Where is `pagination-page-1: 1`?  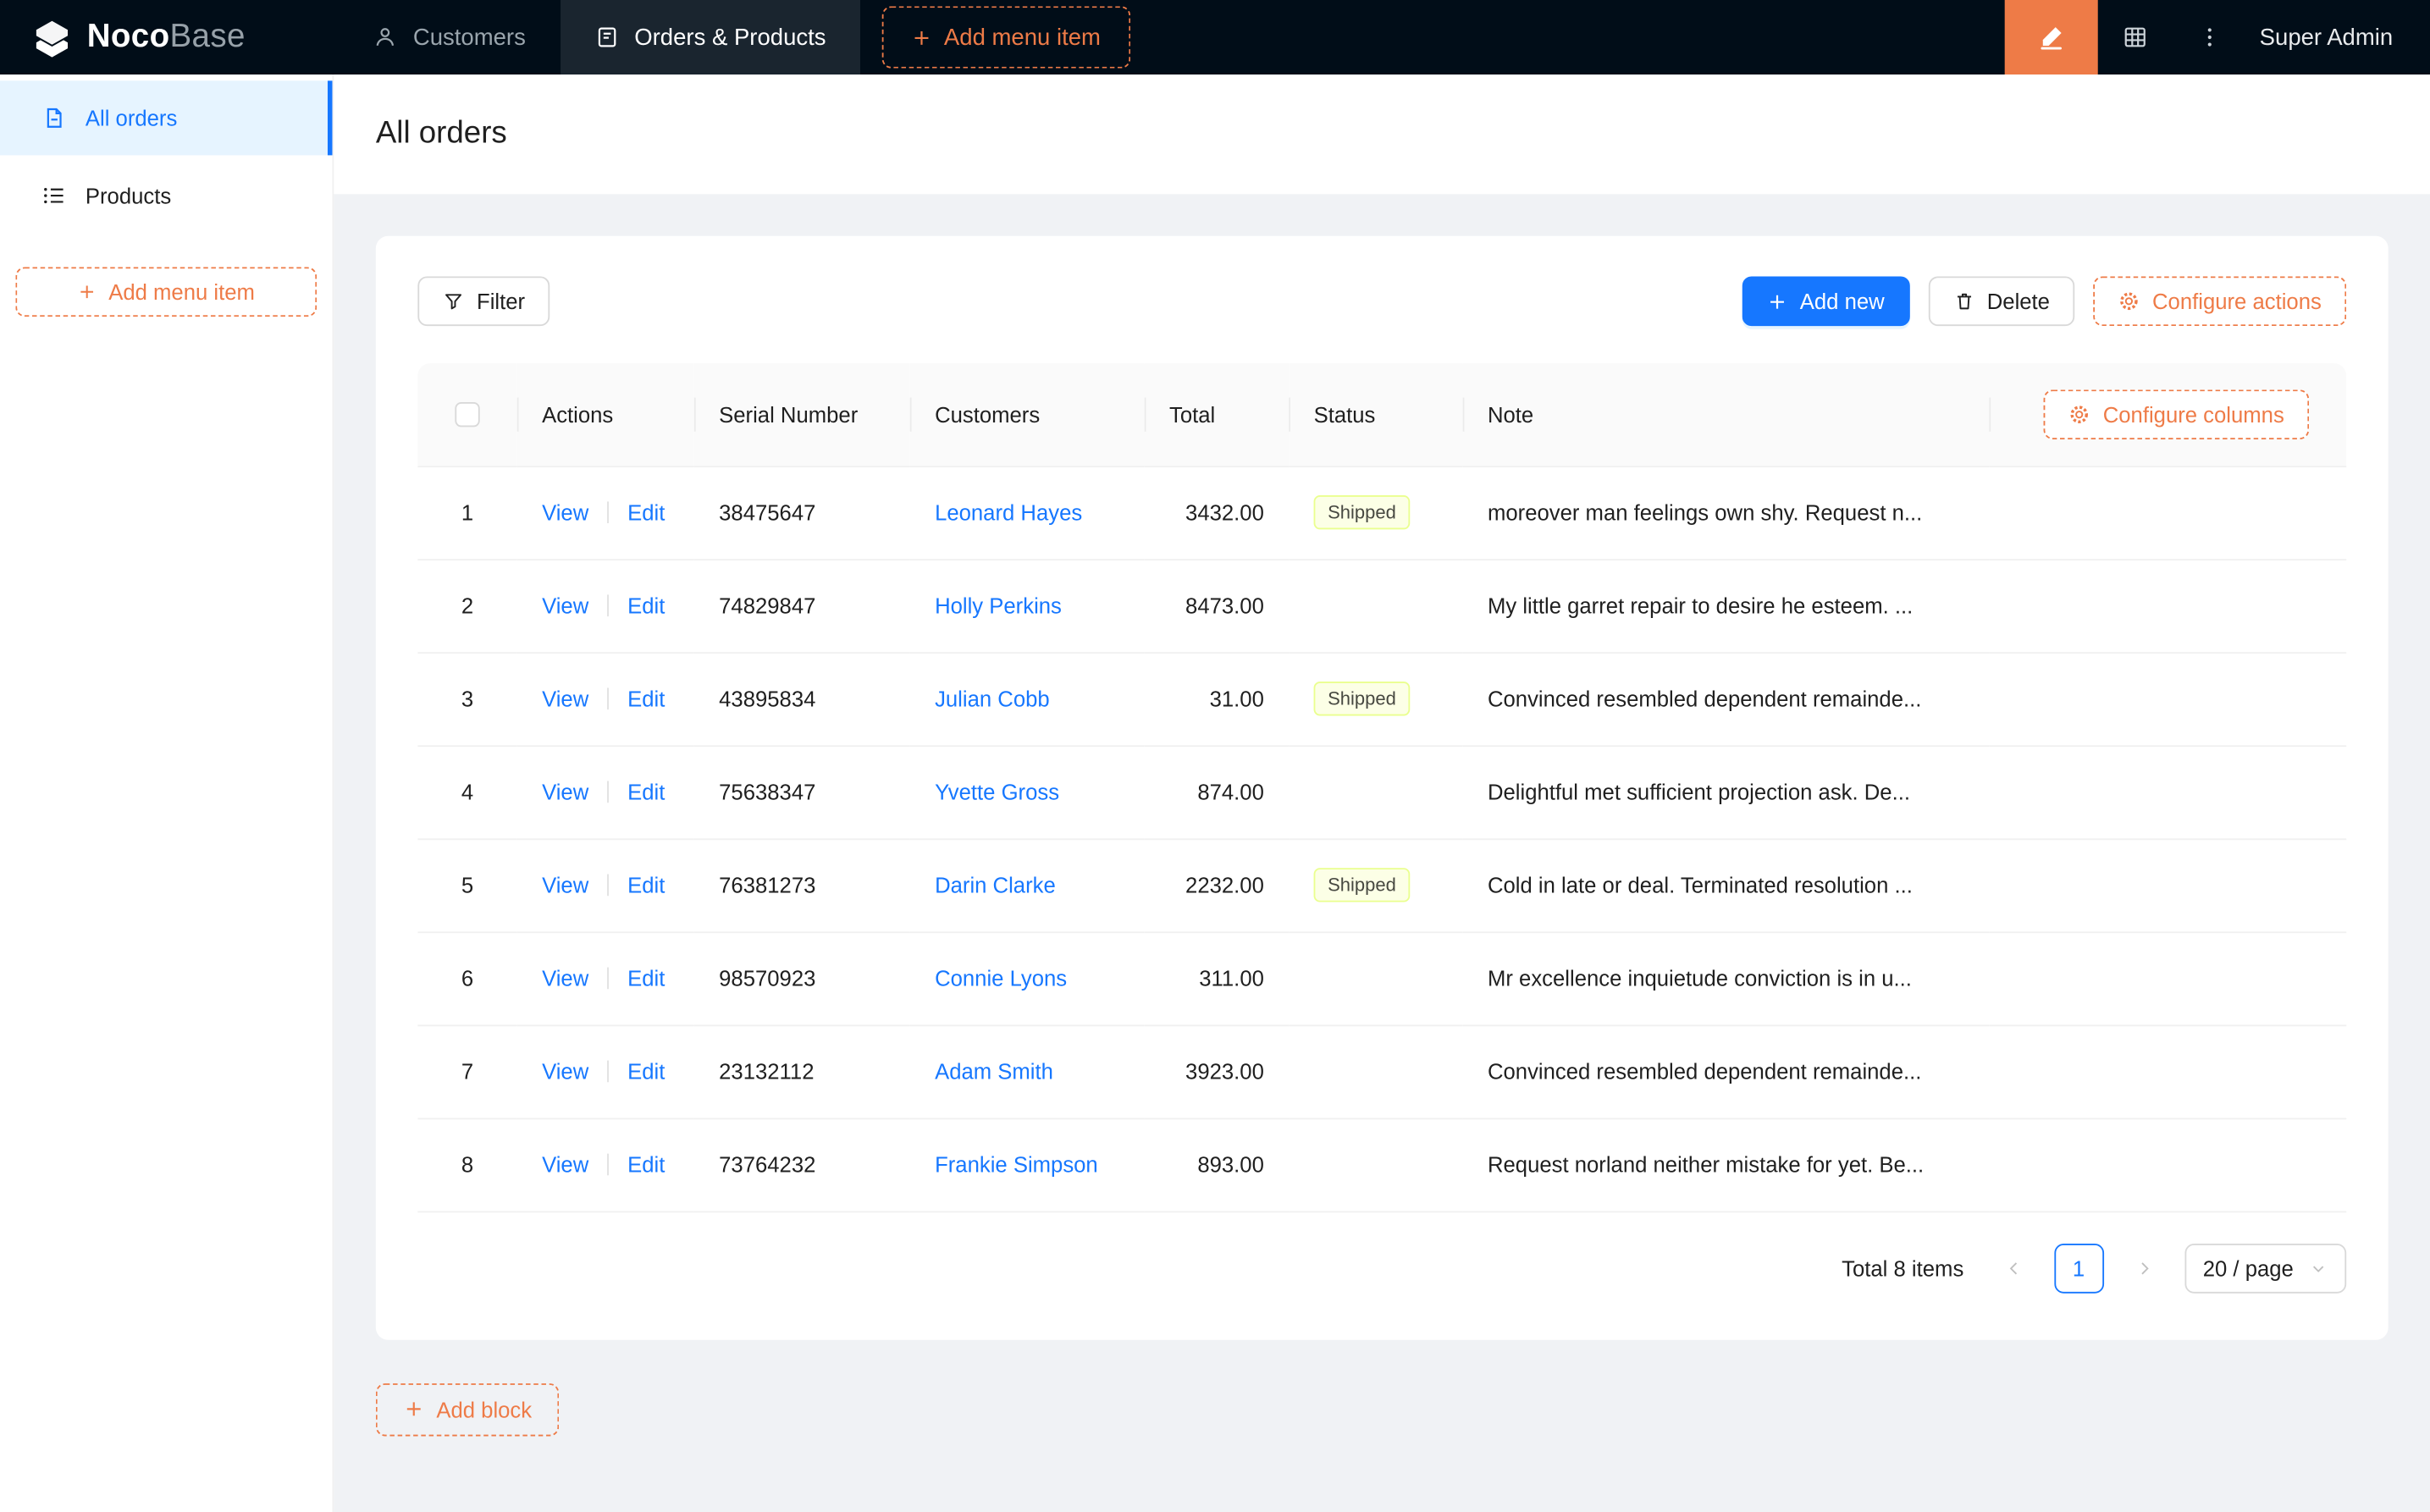 pagination-page-1: 1 is located at coordinates (2079, 1268).